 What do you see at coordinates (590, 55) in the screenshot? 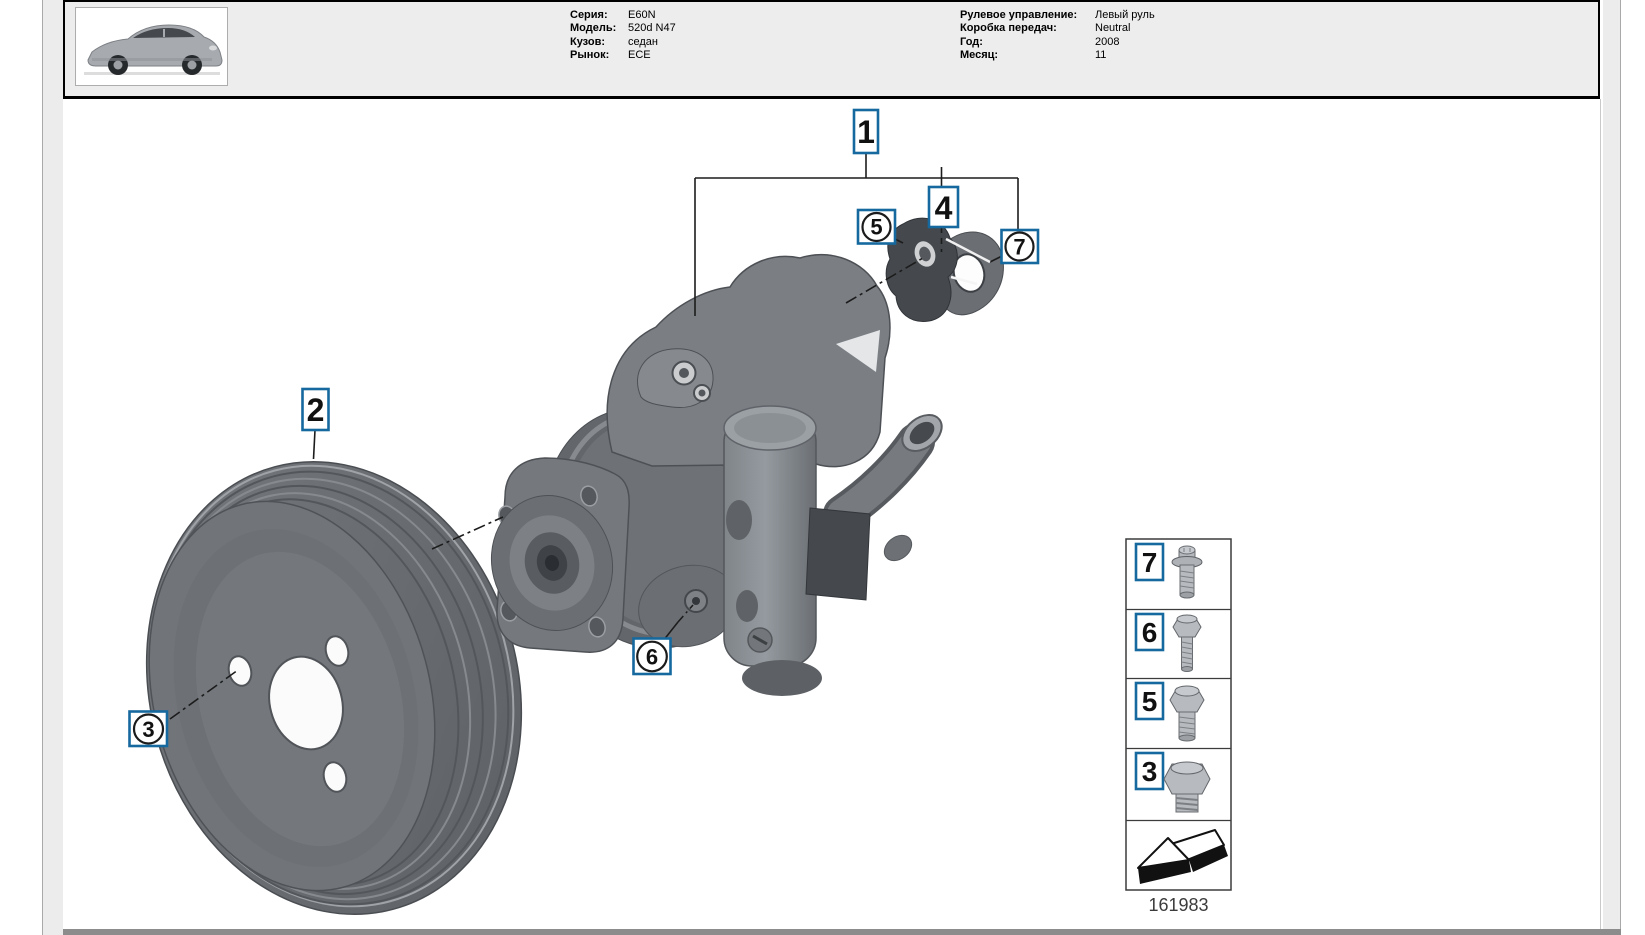
I see `info-label: Рынок:` at bounding box center [590, 55].